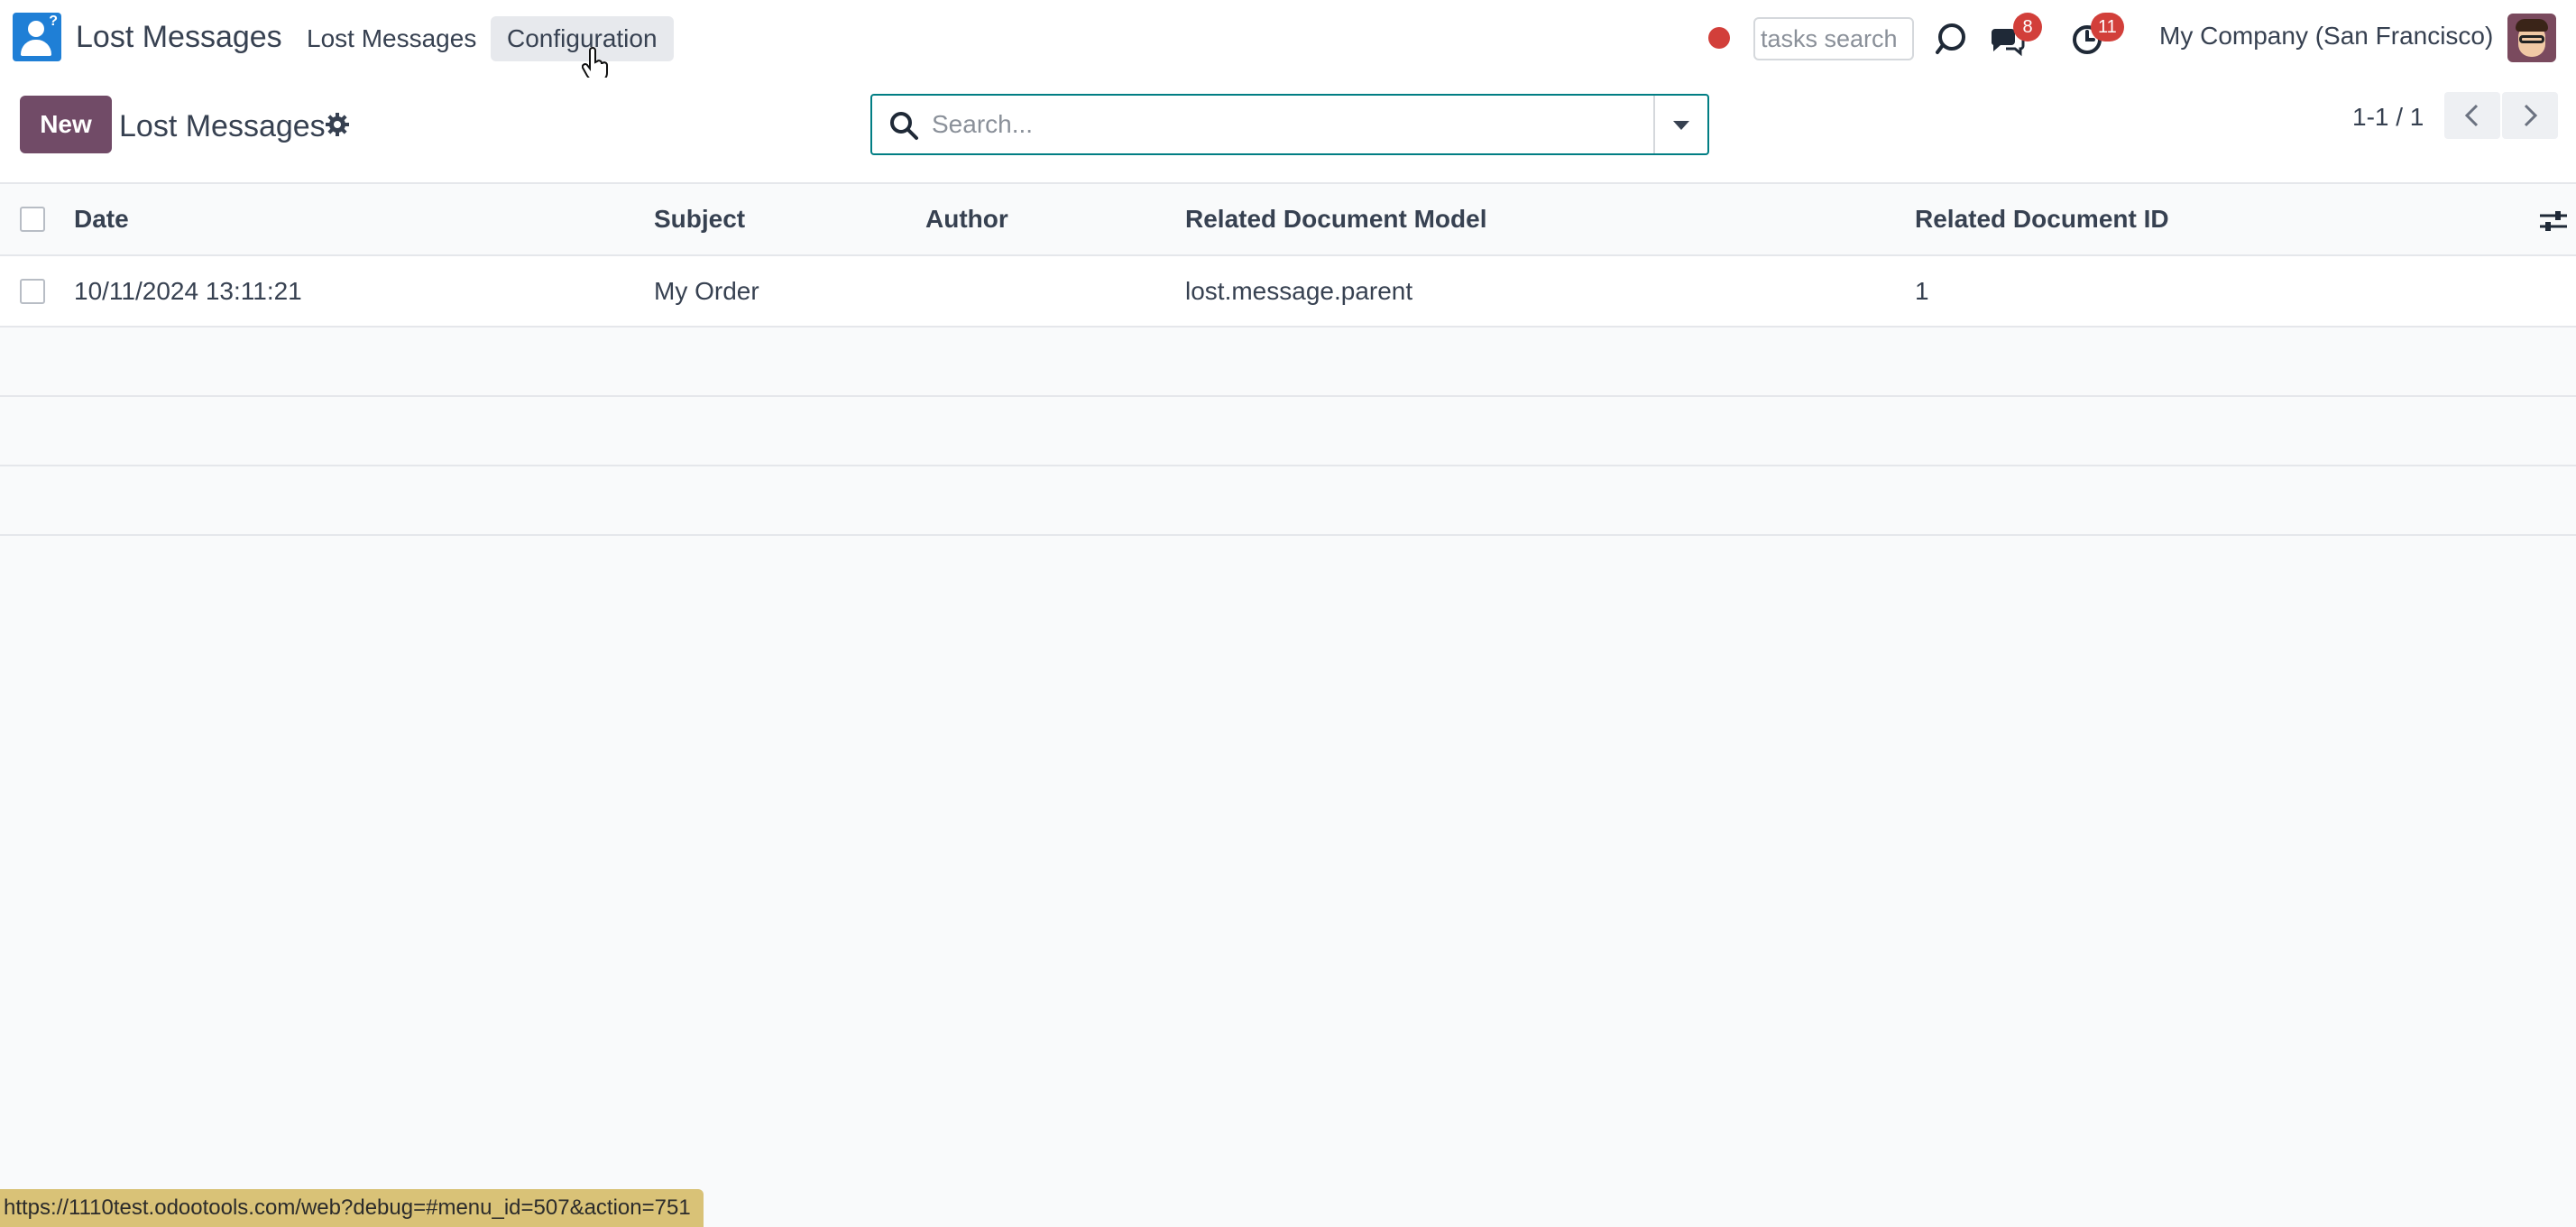 The image size is (2576, 1227). What do you see at coordinates (707, 291) in the screenshot?
I see `cell-subject: My Order` at bounding box center [707, 291].